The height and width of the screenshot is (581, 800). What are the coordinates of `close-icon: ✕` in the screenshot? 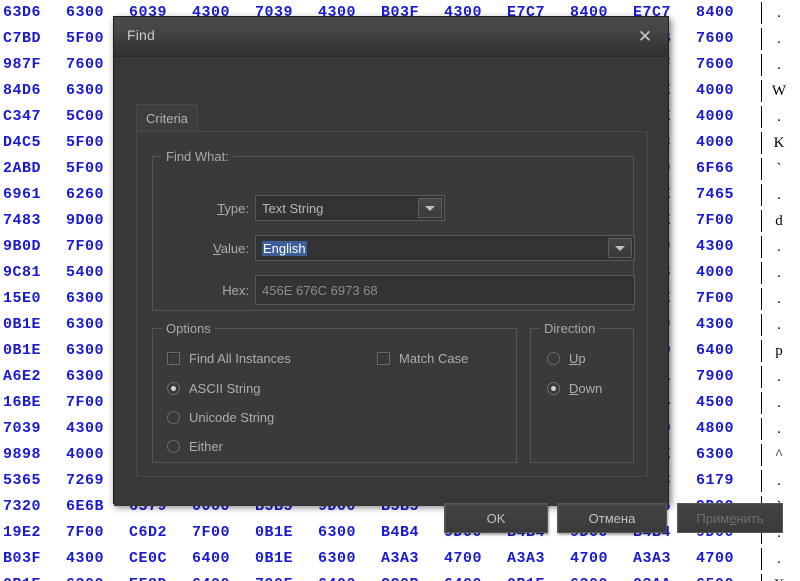 It's located at (645, 37).